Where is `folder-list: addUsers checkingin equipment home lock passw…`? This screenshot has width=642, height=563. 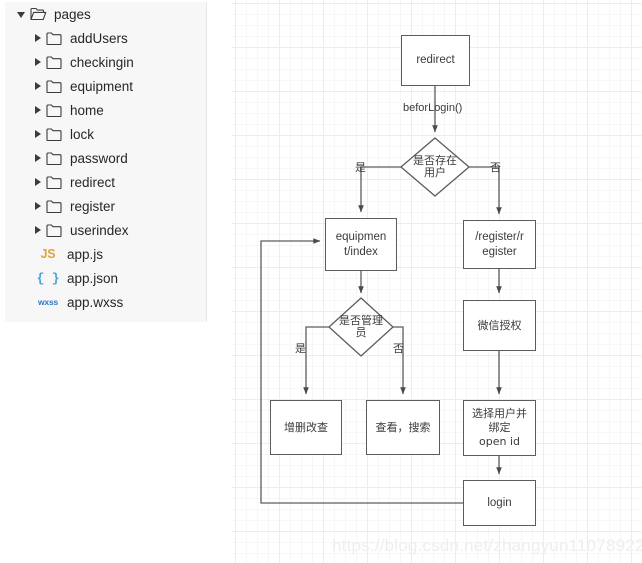
folder-list: addUsers checkingin equipment home lock passw… is located at coordinates (105, 134).